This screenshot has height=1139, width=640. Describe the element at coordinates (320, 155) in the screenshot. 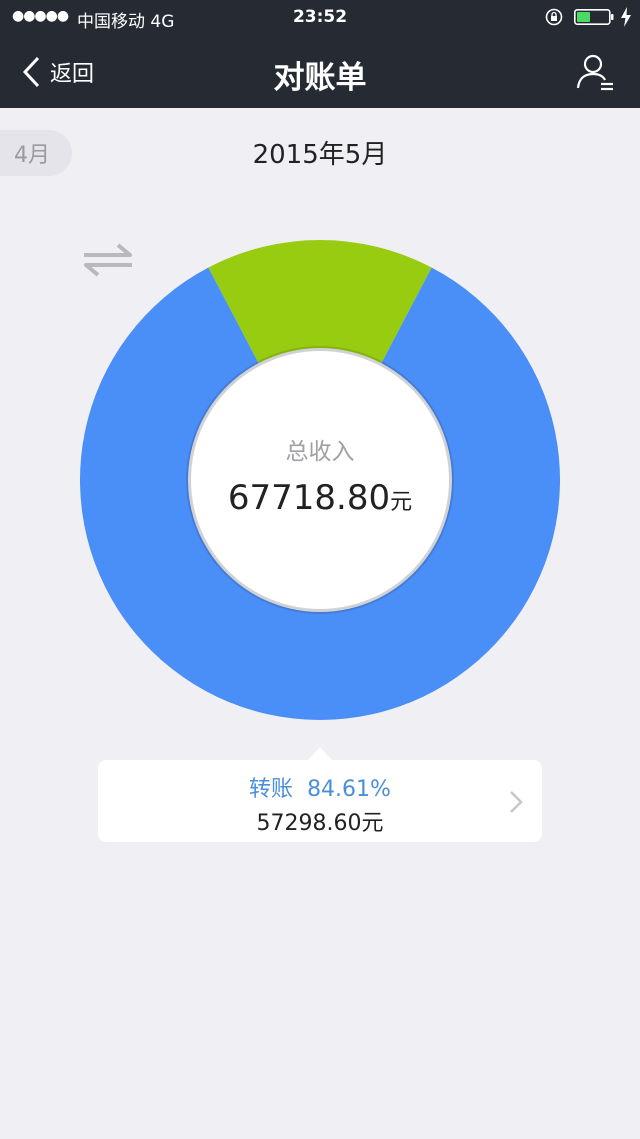

I see `current-month-title: 2015年5月` at that location.